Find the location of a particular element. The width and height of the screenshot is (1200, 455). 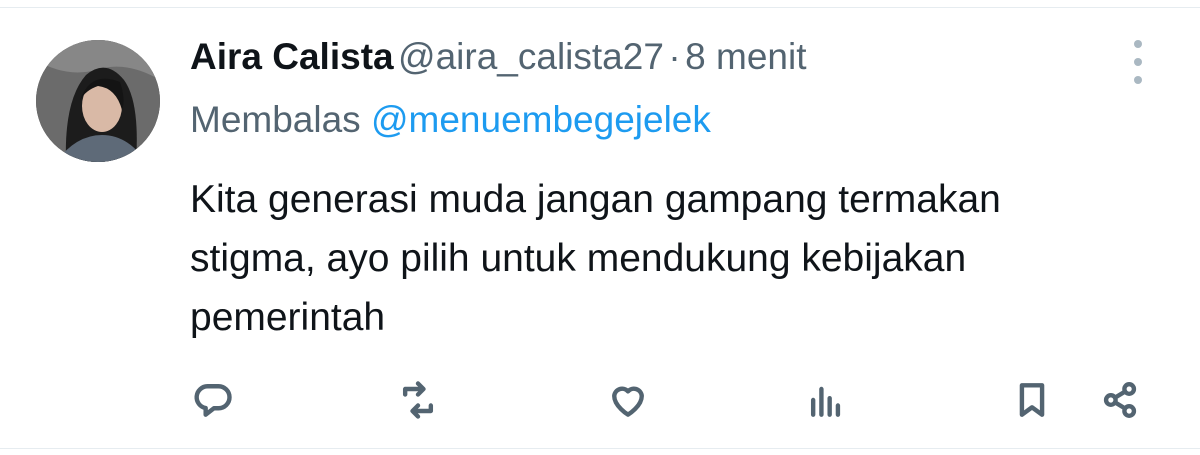

tweet-header: Aira Calista @aira_calista27 · 8 menit is located at coordinates (498, 60).